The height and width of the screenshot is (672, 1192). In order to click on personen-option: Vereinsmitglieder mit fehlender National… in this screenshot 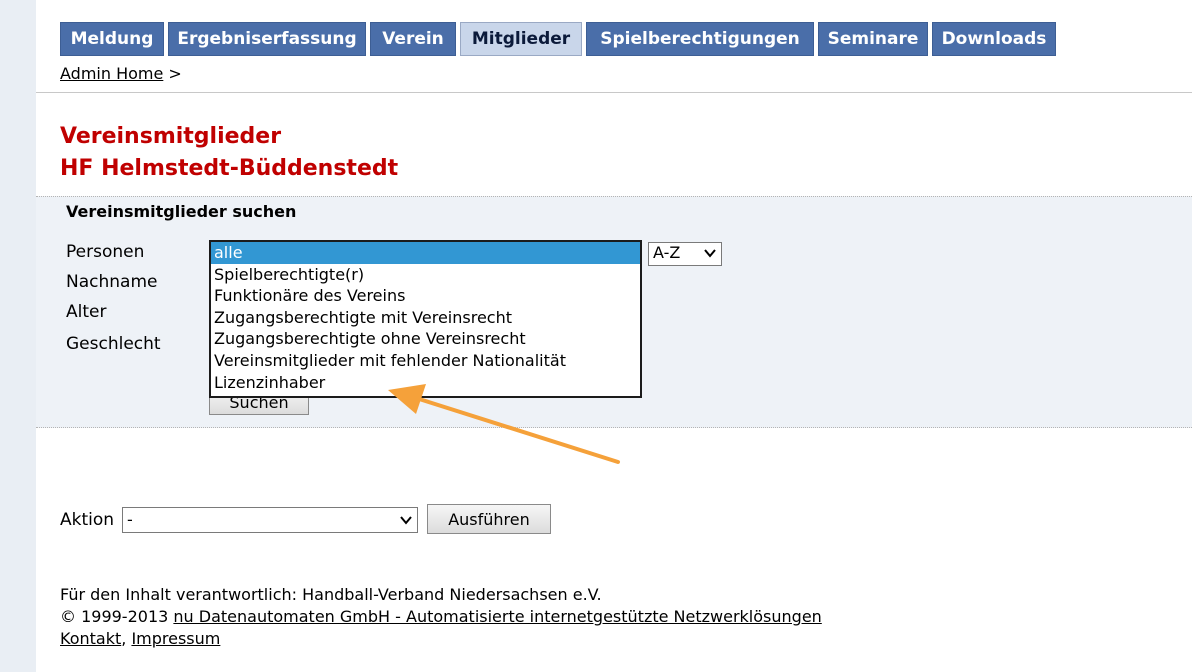, I will do `click(425, 361)`.